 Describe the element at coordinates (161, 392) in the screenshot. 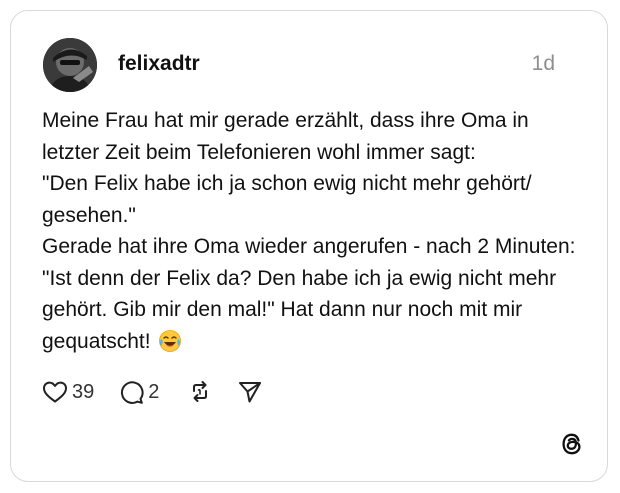

I see `action-bar: 39 2` at that location.